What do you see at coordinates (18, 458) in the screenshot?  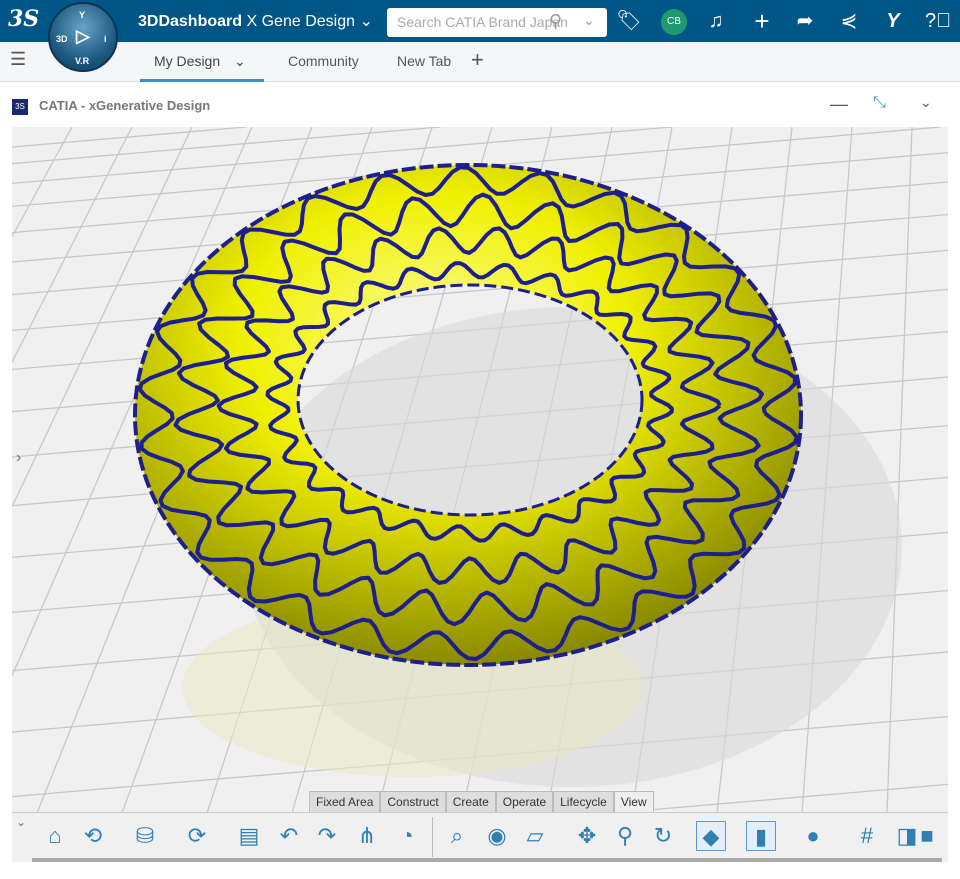 I see `expand-panel-icon: ›` at bounding box center [18, 458].